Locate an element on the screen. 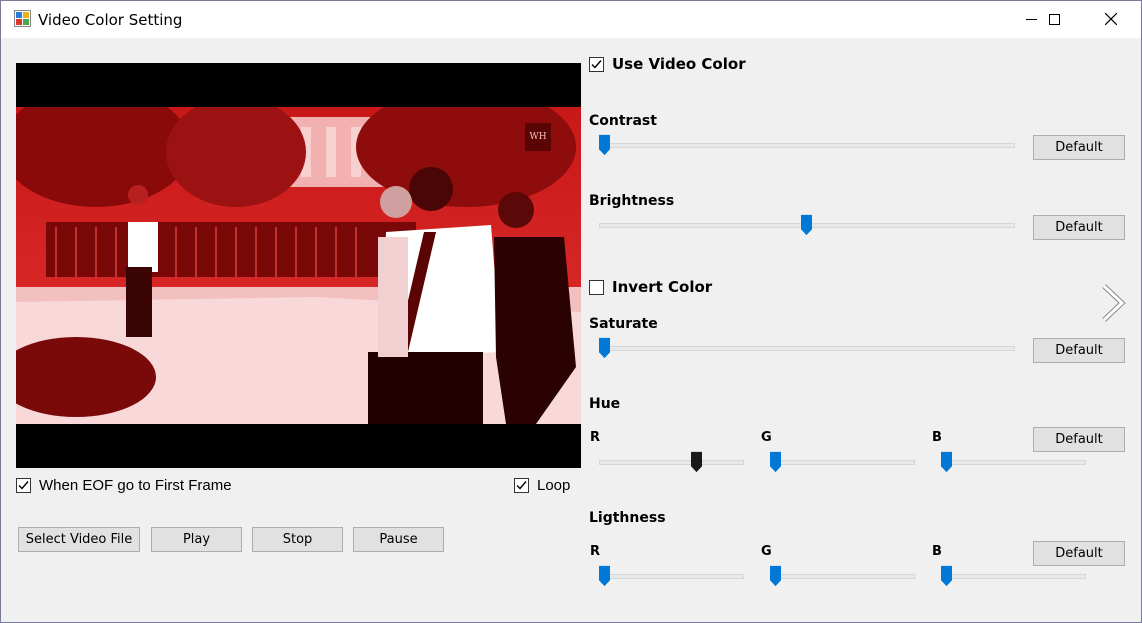 Image resolution: width=1142 pixels, height=623 pixels. stop-button: Stop is located at coordinates (297, 539).